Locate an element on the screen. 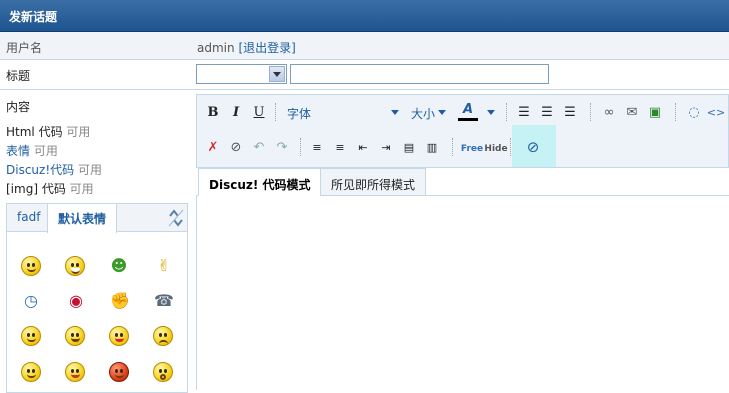 This screenshot has width=729, height=393. free-button: Free is located at coordinates (472, 149).